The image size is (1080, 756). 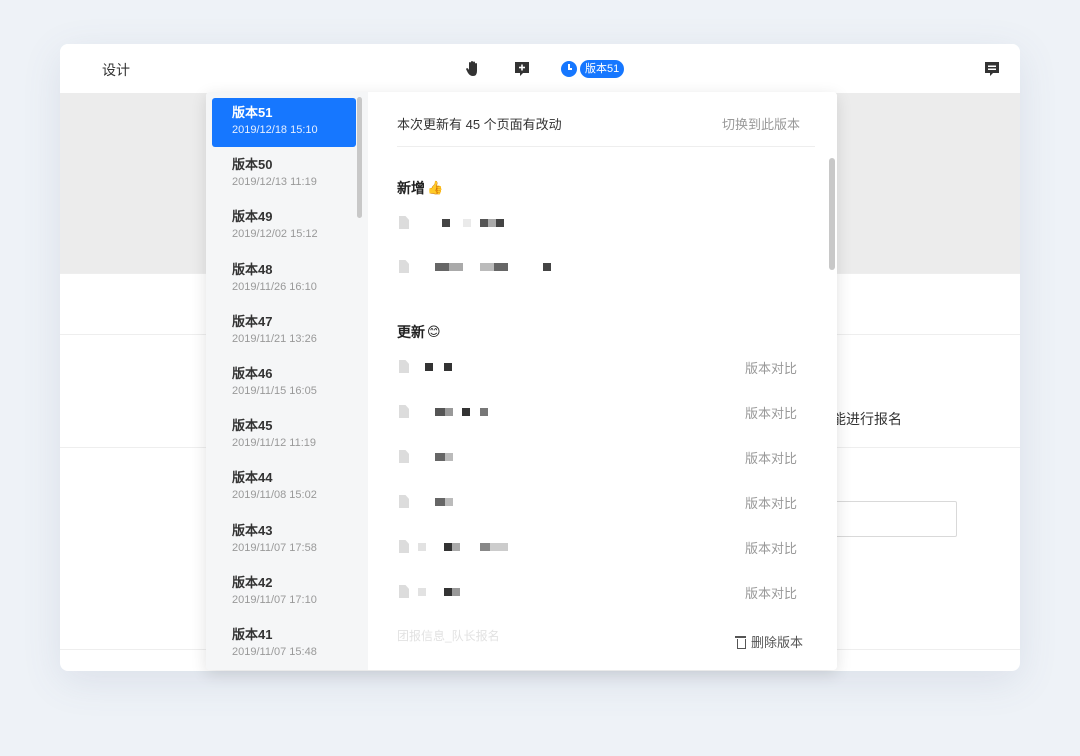 I want to click on version-name: 版本47, so click(x=252, y=321).